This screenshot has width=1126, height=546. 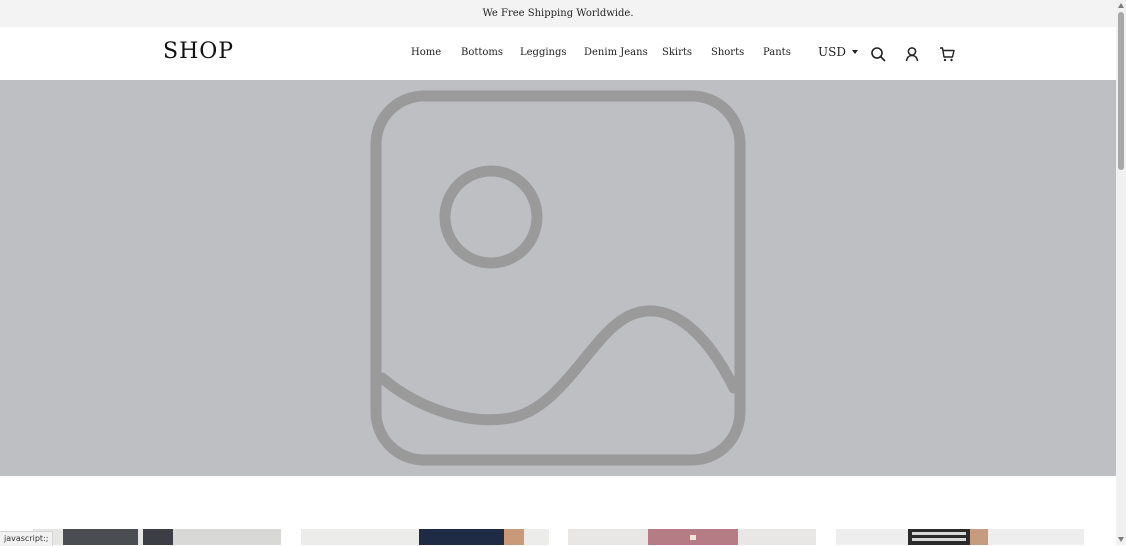 I want to click on scroll-up-icon, so click(x=1121, y=5).